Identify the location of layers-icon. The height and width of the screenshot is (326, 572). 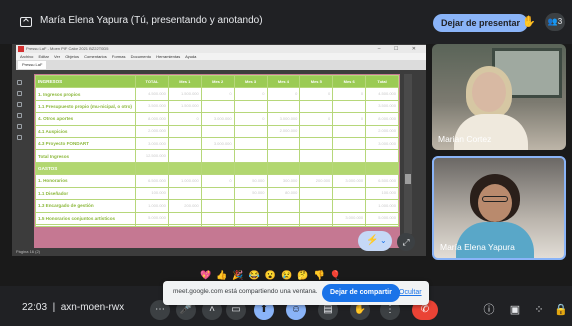
(19, 126).